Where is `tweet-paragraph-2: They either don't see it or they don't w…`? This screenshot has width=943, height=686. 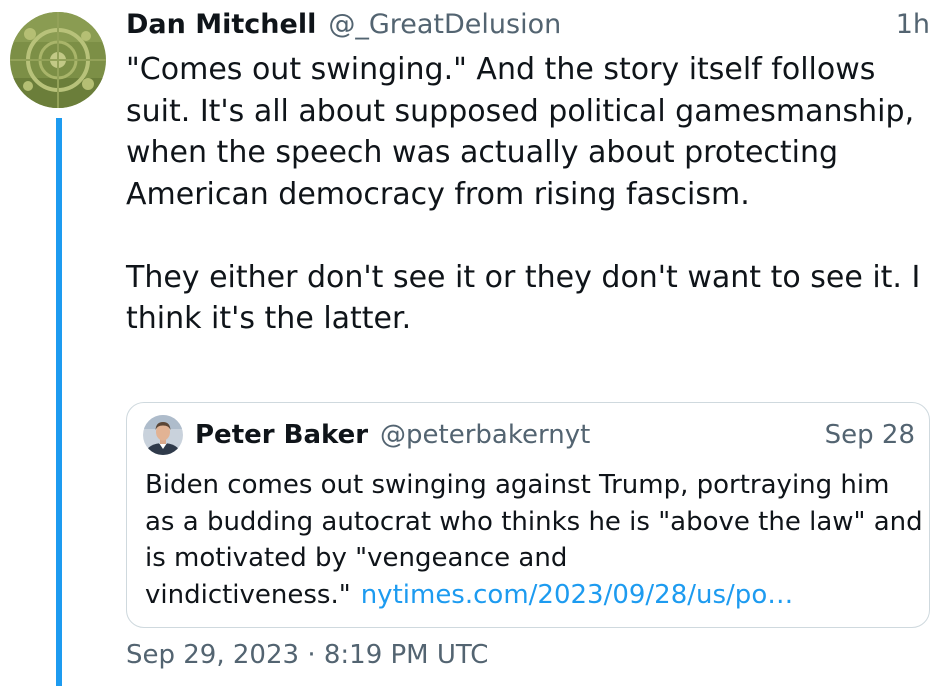
tweet-paragraph-2: They either don't see it or they don't w… is located at coordinates (523, 298).